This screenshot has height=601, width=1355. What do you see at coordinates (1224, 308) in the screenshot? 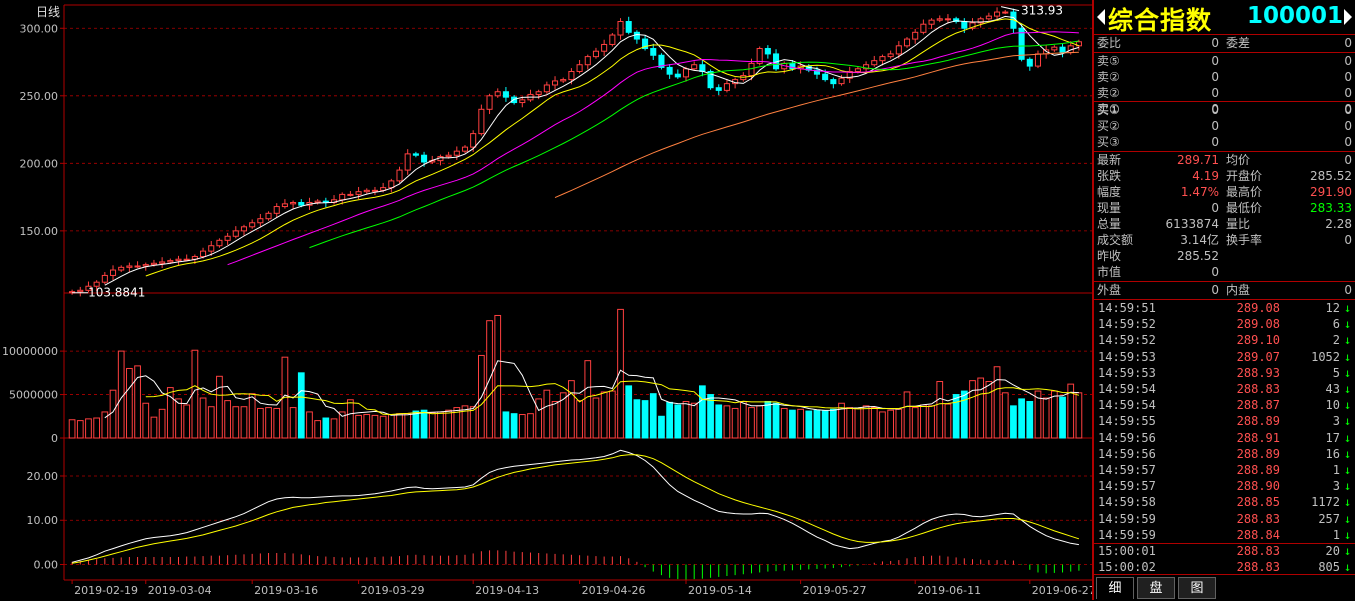
I see `tick-row: 14:59:51 289.08 12 ↓` at bounding box center [1224, 308].